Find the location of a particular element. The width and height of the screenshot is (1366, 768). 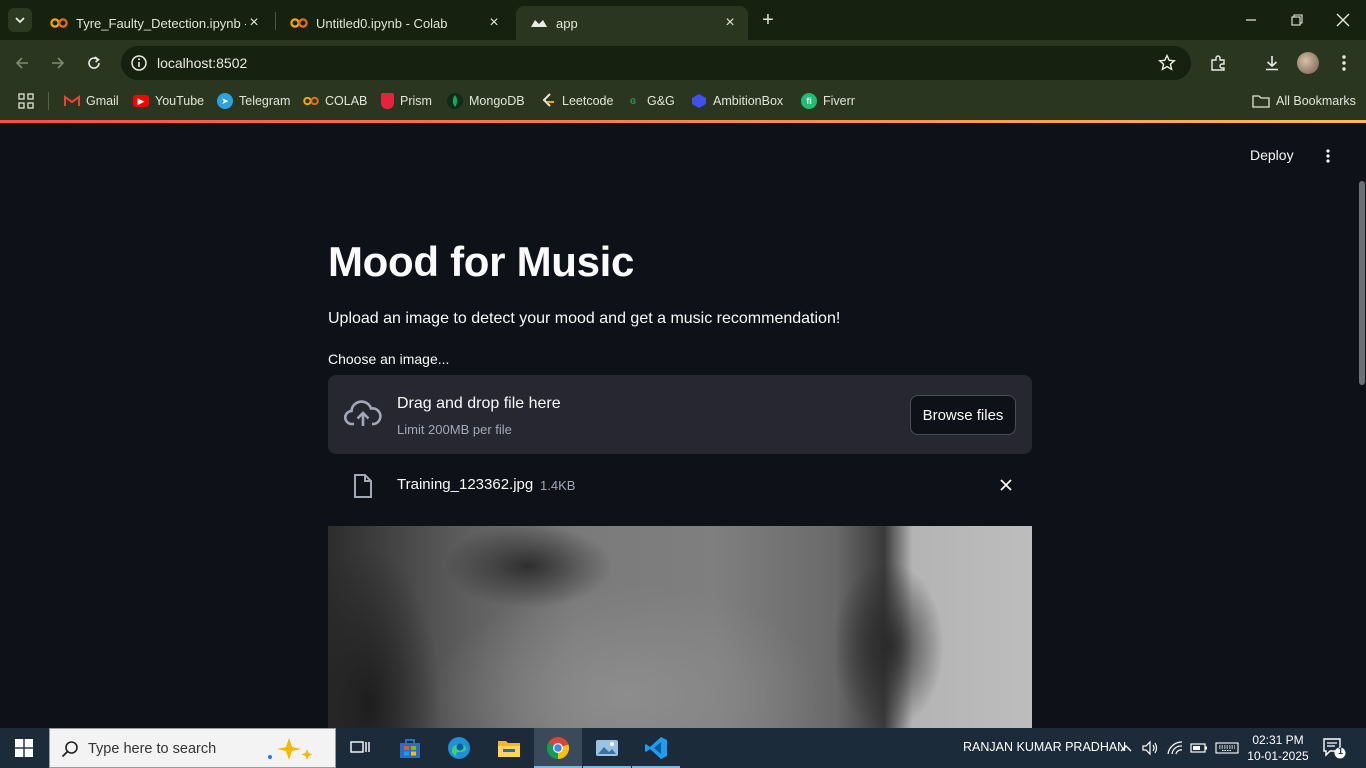

colab-icon is located at coordinates (59, 23).